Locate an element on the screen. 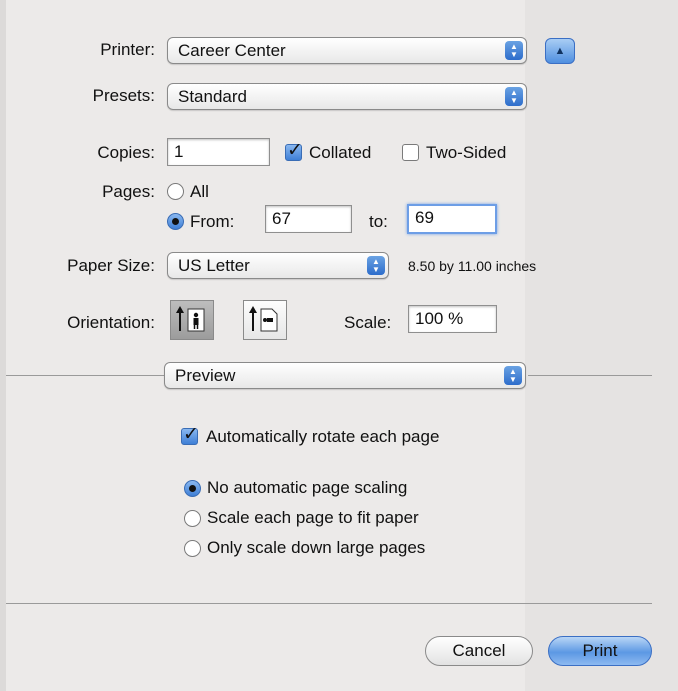 The height and width of the screenshot is (691, 678). bottom-divider is located at coordinates (329, 603).